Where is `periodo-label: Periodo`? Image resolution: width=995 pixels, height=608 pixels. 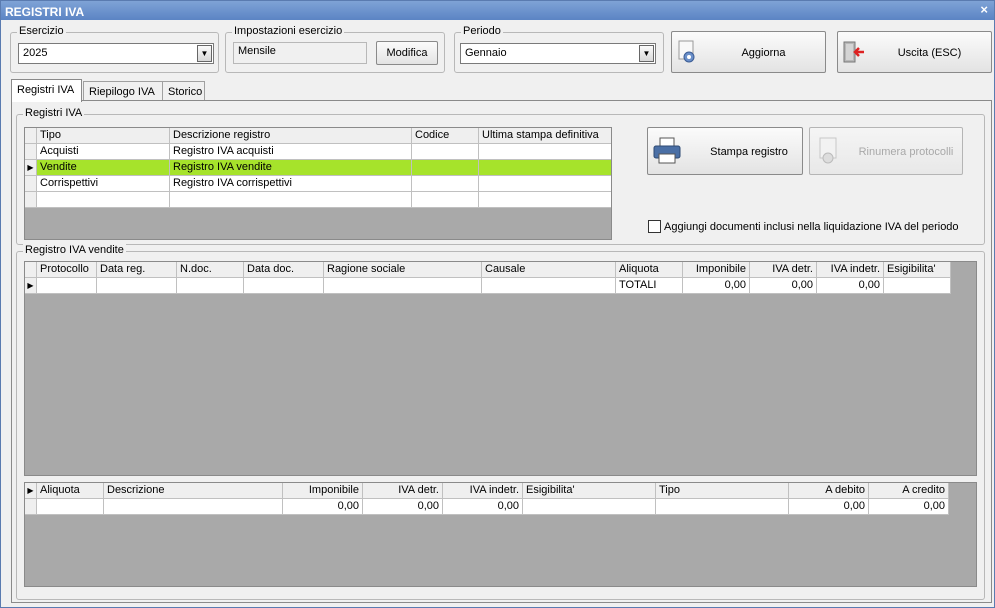
periodo-label: Periodo is located at coordinates (482, 31).